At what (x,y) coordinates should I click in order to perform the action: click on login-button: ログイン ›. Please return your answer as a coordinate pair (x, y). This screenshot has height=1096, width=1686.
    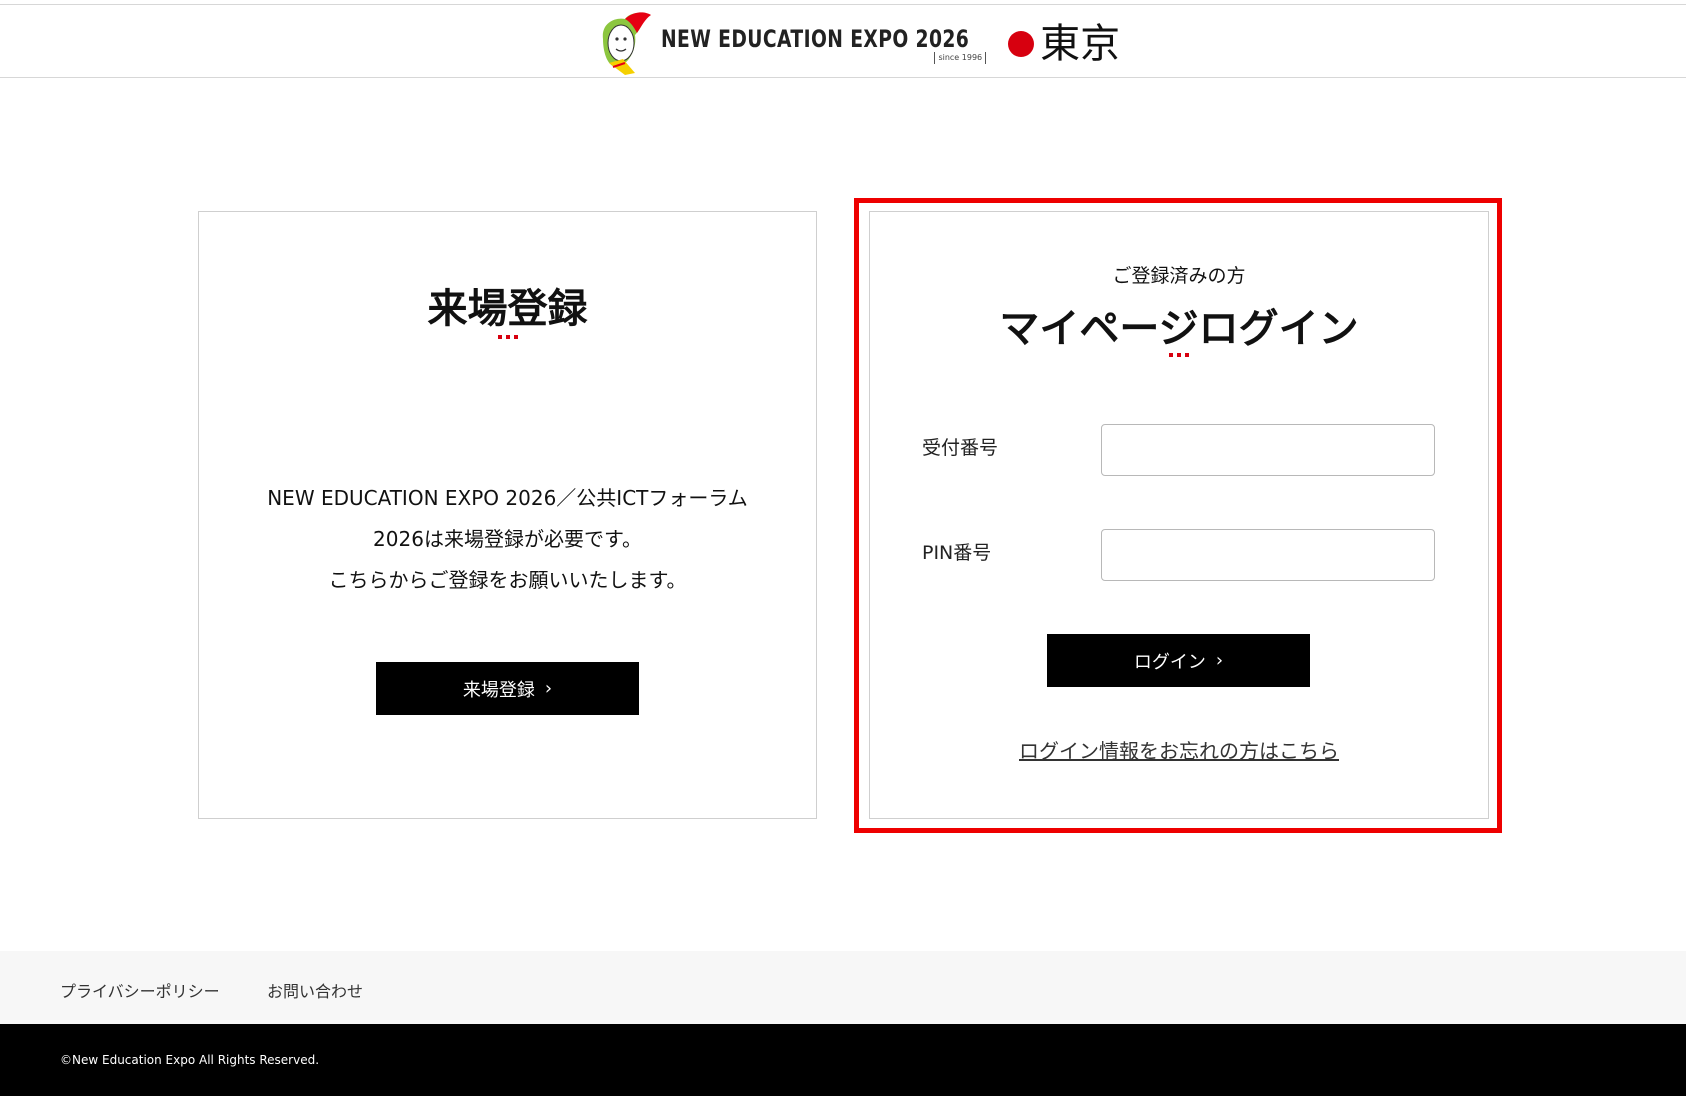
    Looking at the image, I should click on (1178, 660).